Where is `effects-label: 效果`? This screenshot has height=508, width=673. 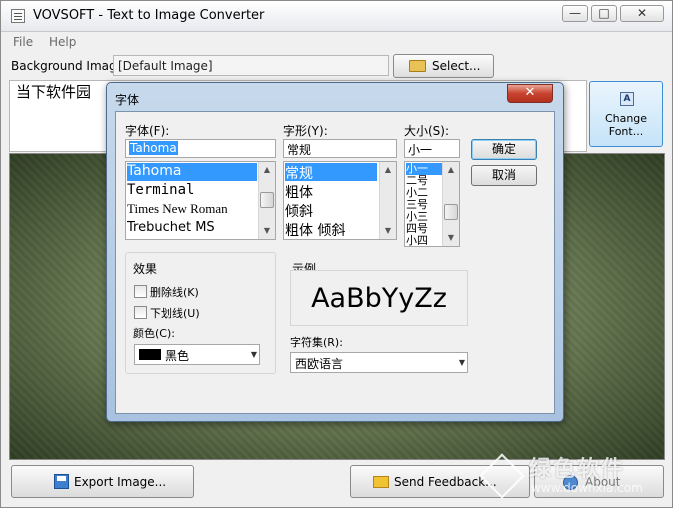
effects-label: 效果 is located at coordinates (145, 269).